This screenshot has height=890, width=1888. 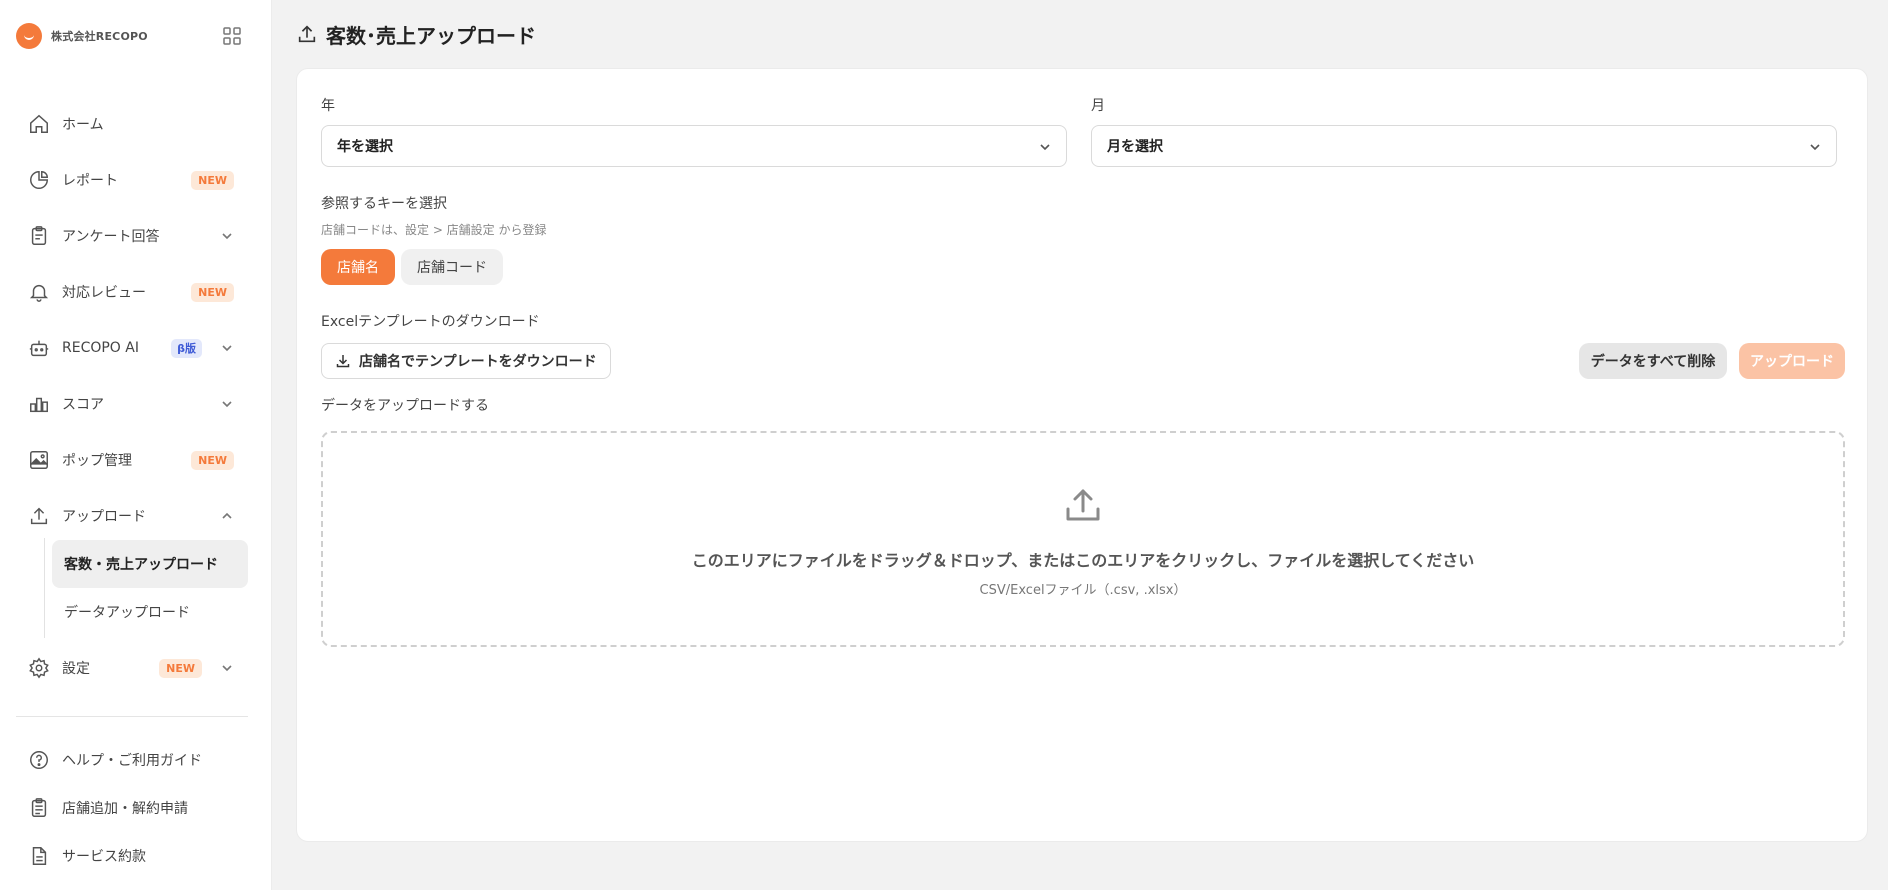 What do you see at coordinates (452, 267) in the screenshot?
I see `key-option-store-code: 店舗コード` at bounding box center [452, 267].